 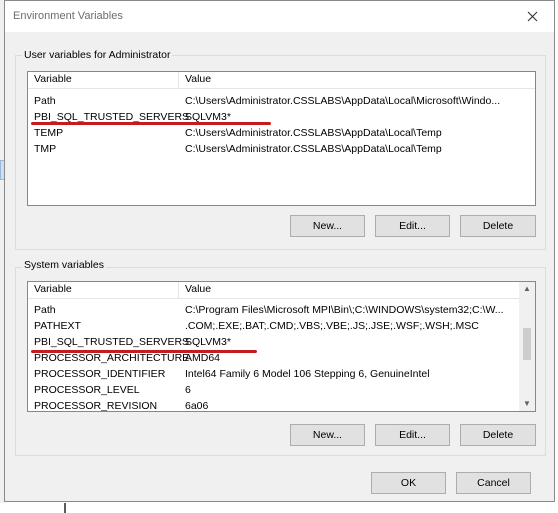 I want to click on title-bar: Environment Variables, so click(x=279, y=16).